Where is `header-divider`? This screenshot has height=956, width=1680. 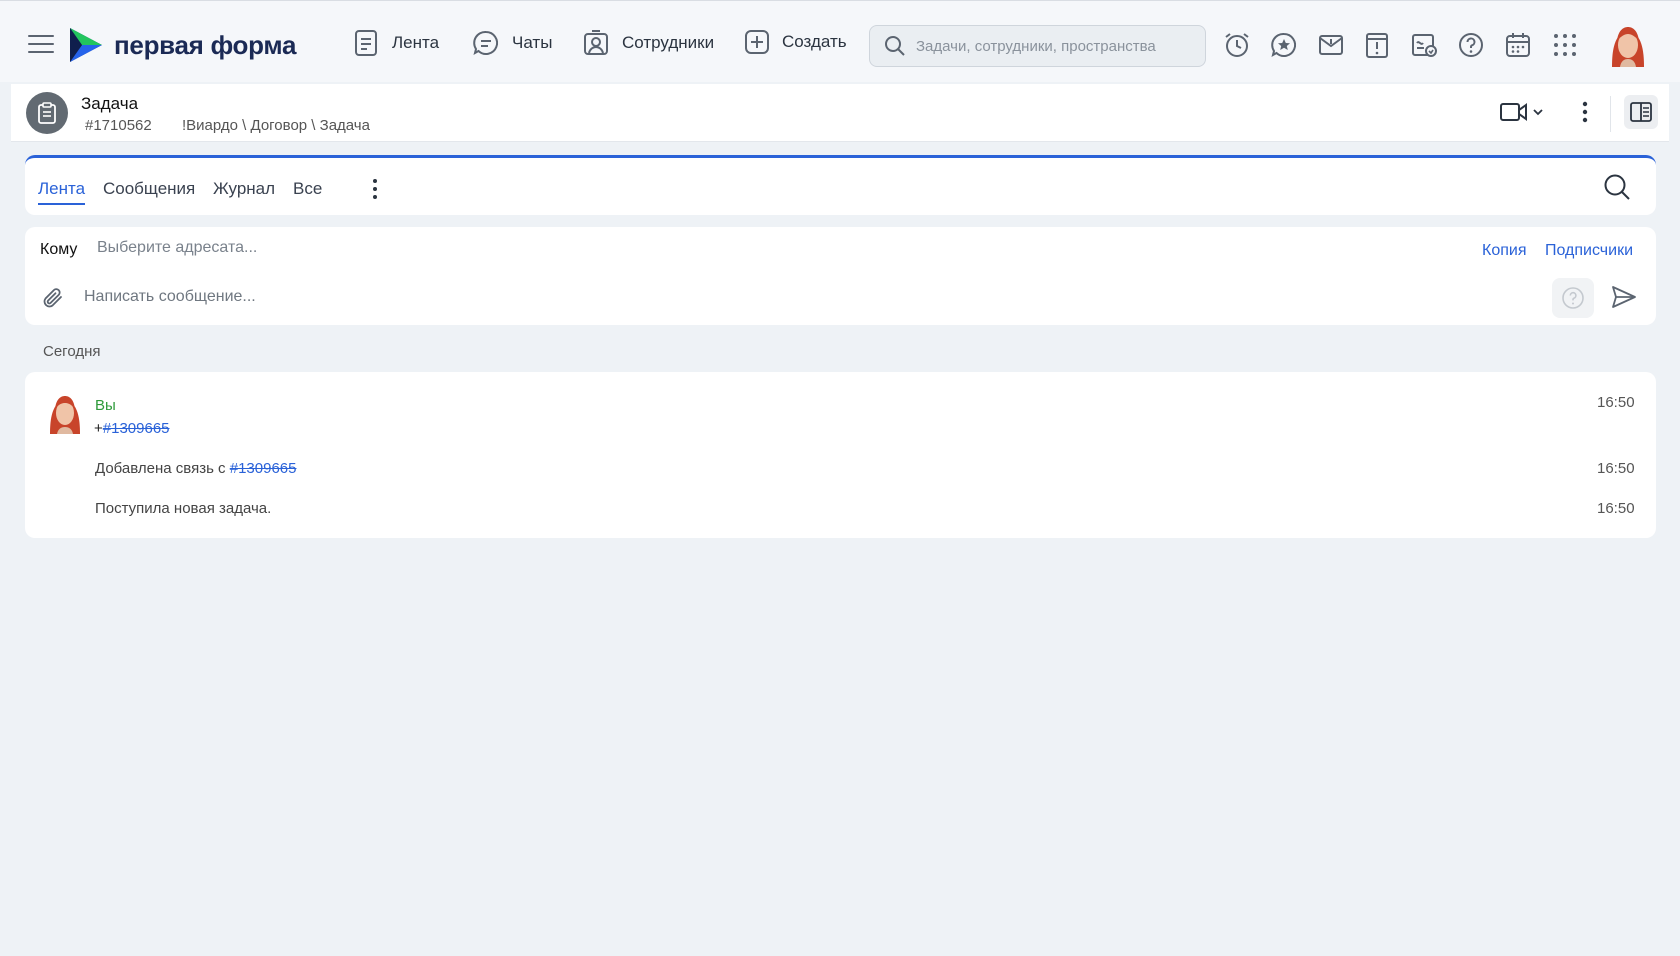
header-divider is located at coordinates (1610, 114).